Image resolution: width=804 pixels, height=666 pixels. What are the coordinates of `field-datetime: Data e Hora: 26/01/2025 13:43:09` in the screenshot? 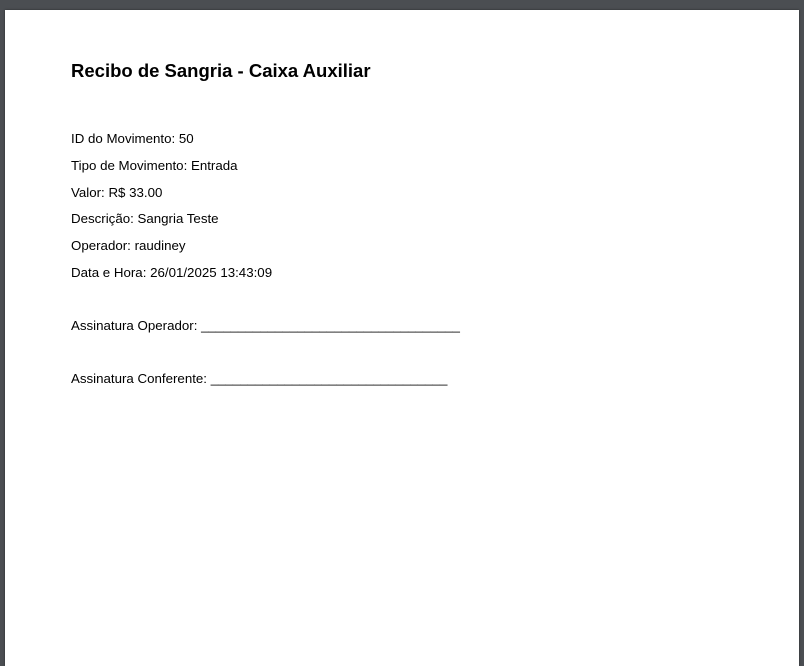 It's located at (172, 272).